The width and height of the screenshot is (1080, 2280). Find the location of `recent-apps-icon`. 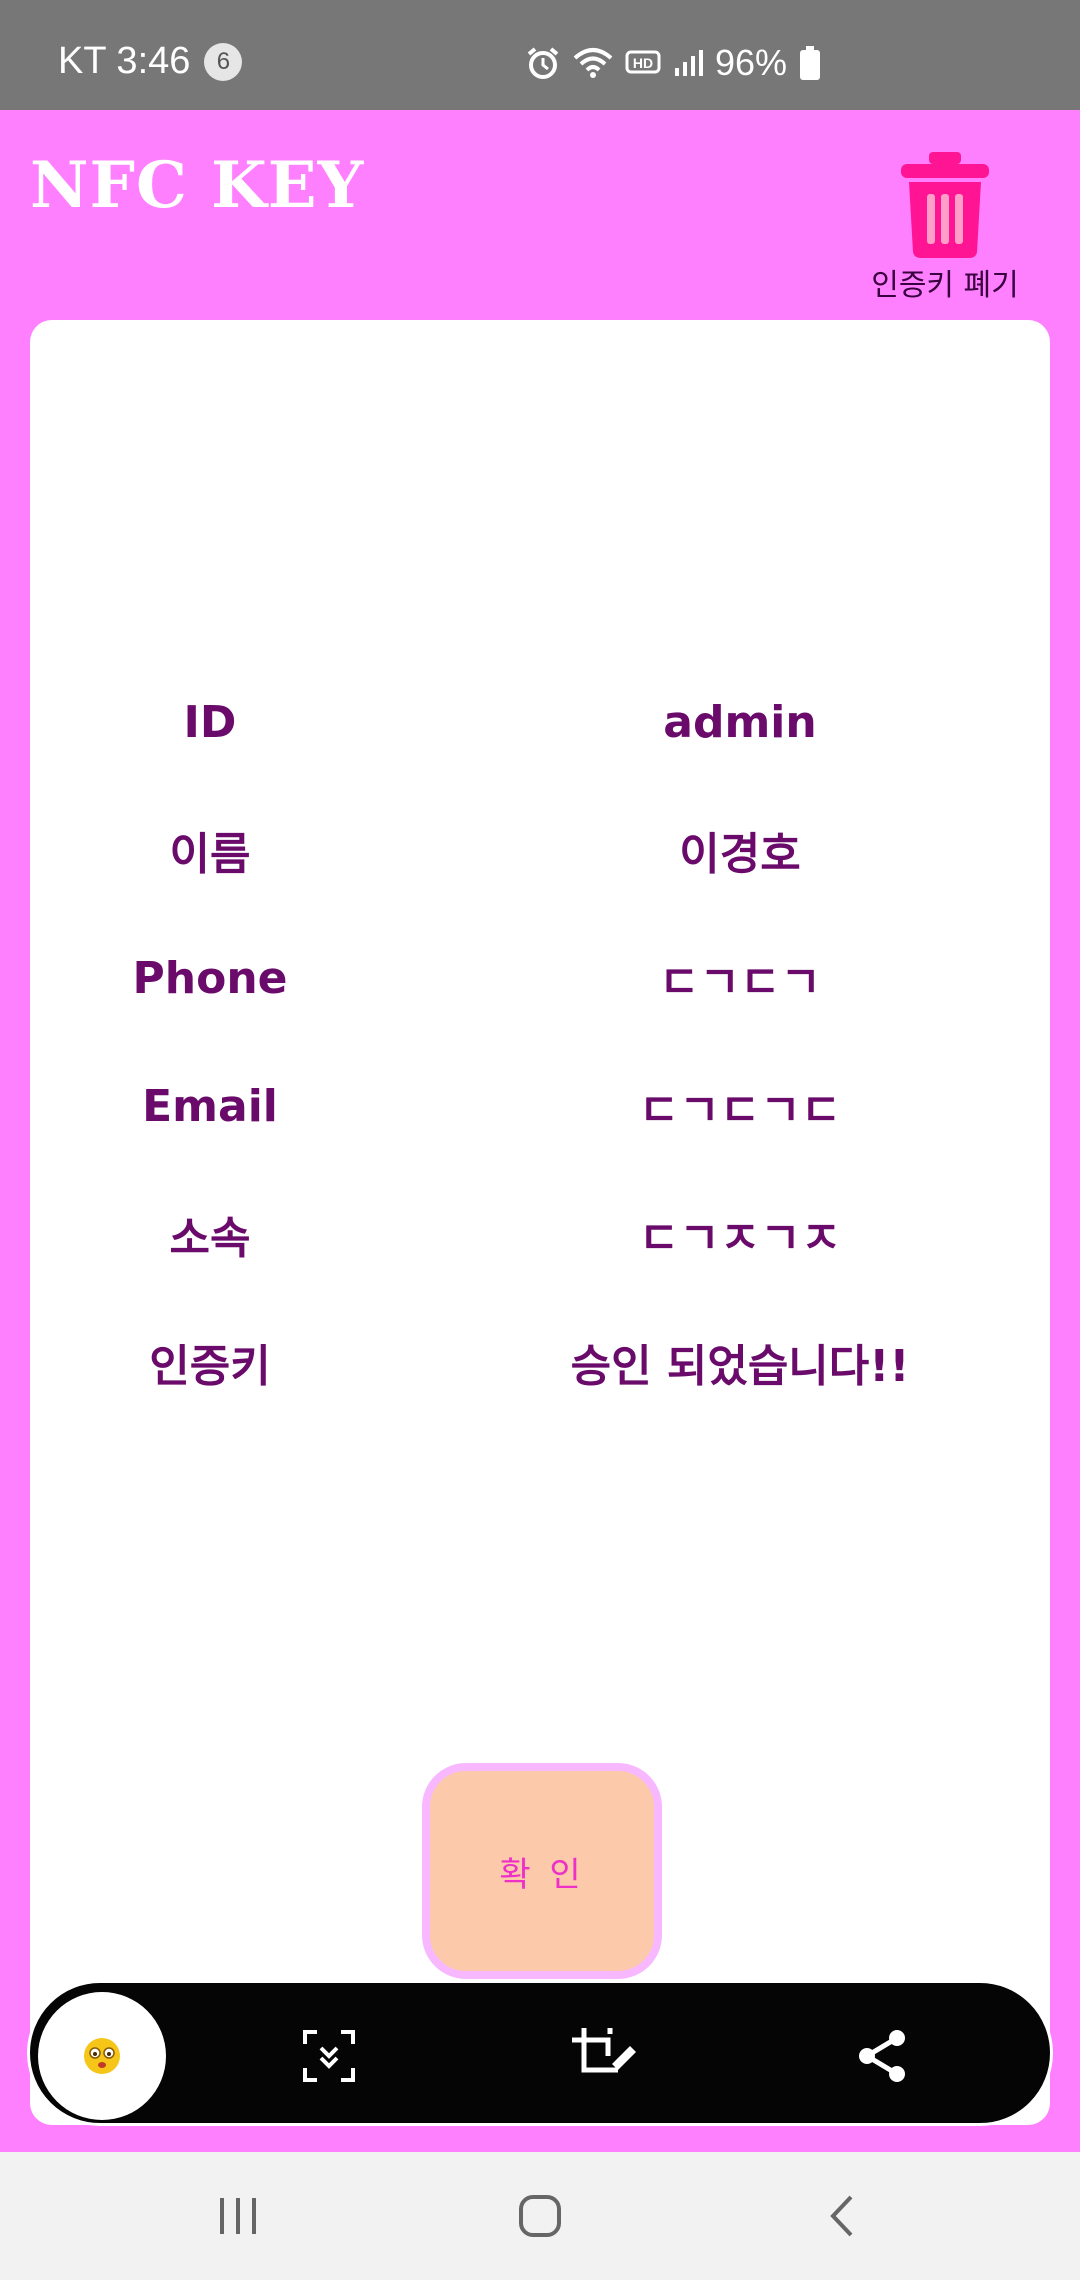

recent-apps-icon is located at coordinates (238, 2216).